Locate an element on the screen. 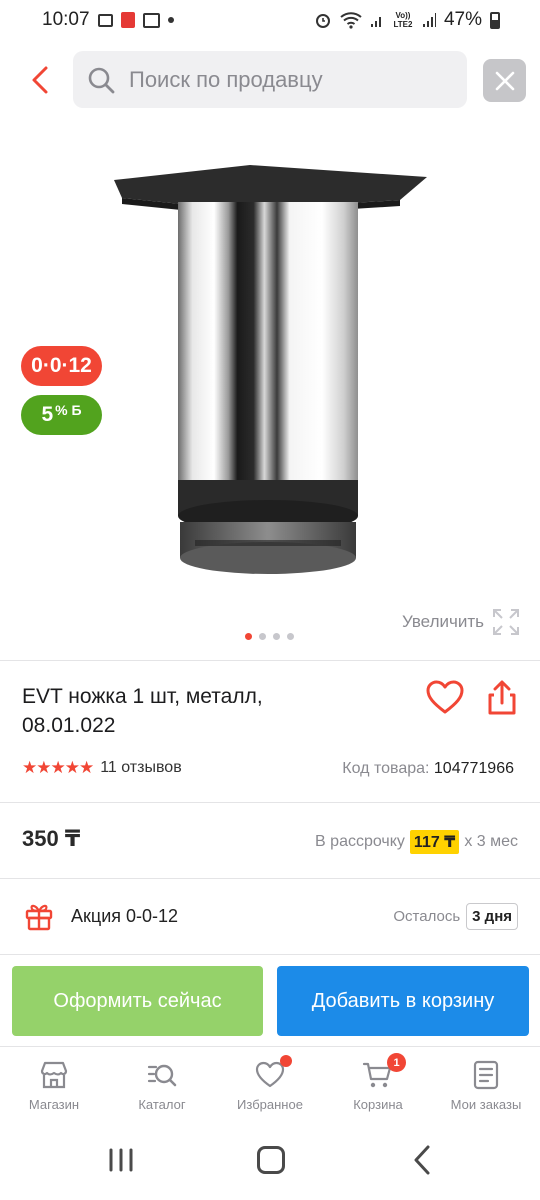 The image size is (540, 1200). chevron-left-icon is located at coordinates (40, 80).